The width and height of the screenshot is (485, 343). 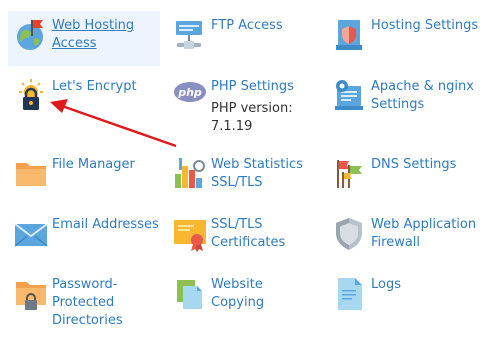 What do you see at coordinates (350, 96) in the screenshot?
I see `apache-nginx-icon` at bounding box center [350, 96].